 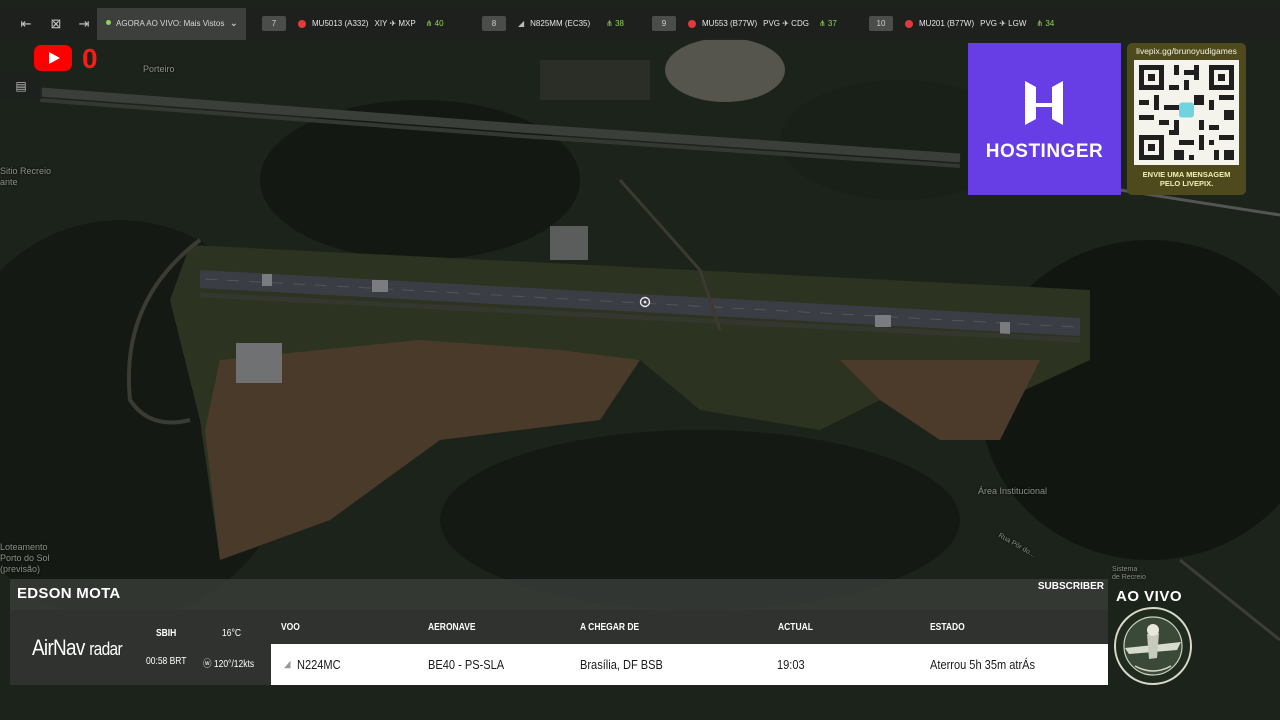 What do you see at coordinates (234, 664) in the screenshot?
I see `wind-value: 120°/12kts` at bounding box center [234, 664].